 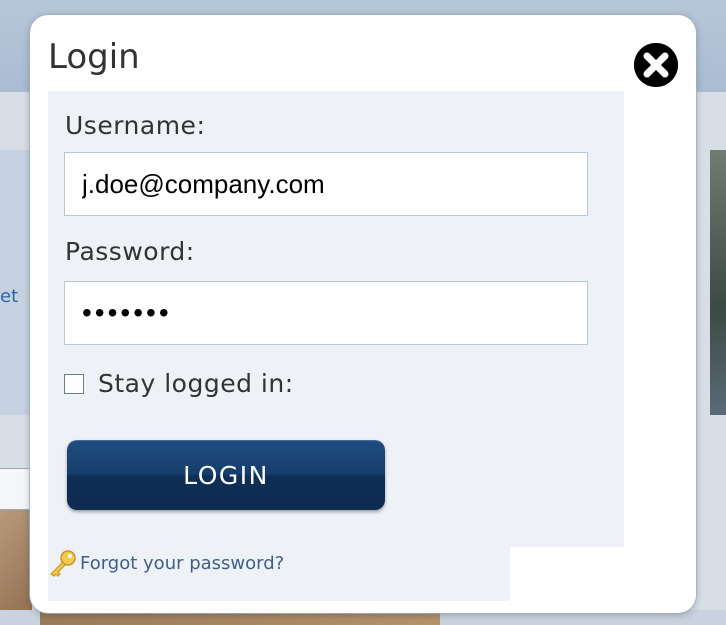 I want to click on close-button, so click(x=656, y=65).